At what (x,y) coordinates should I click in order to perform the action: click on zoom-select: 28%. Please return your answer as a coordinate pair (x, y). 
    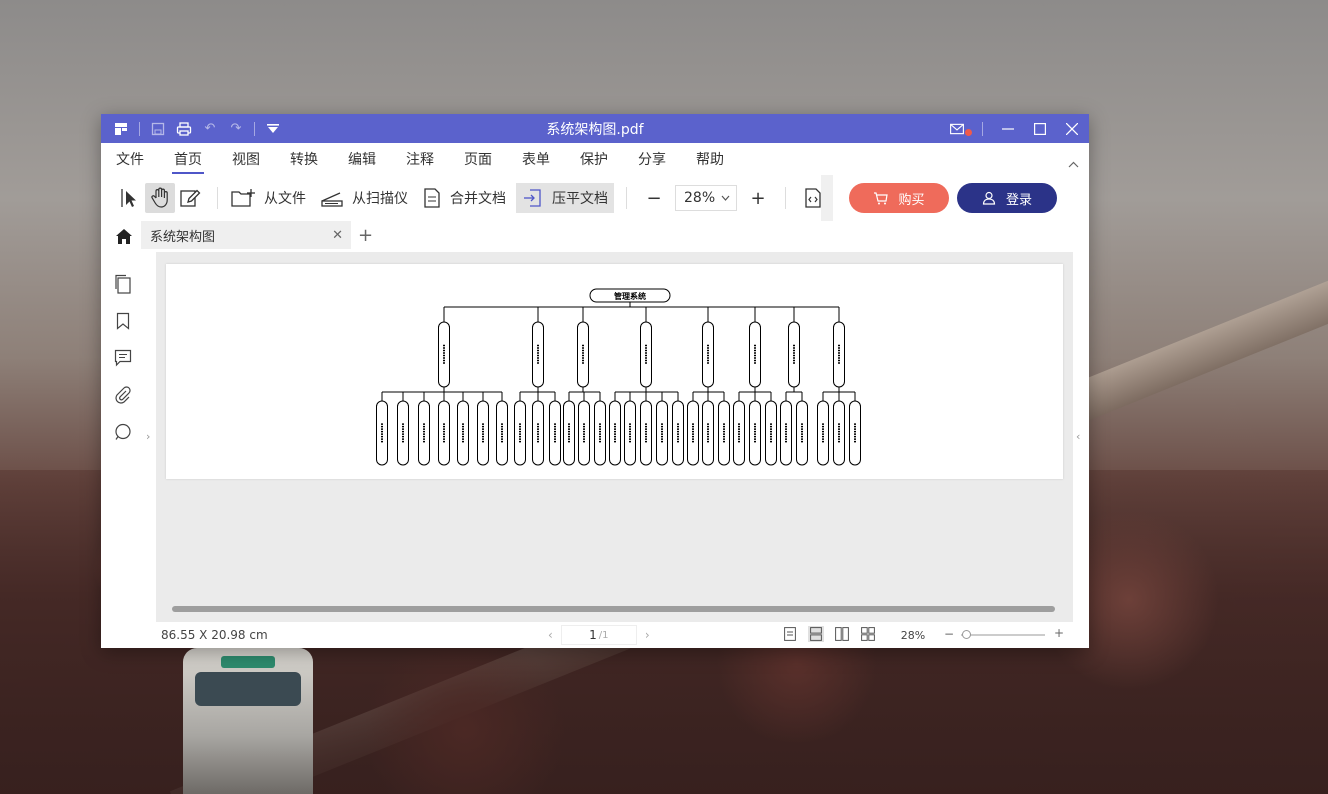
    Looking at the image, I should click on (706, 198).